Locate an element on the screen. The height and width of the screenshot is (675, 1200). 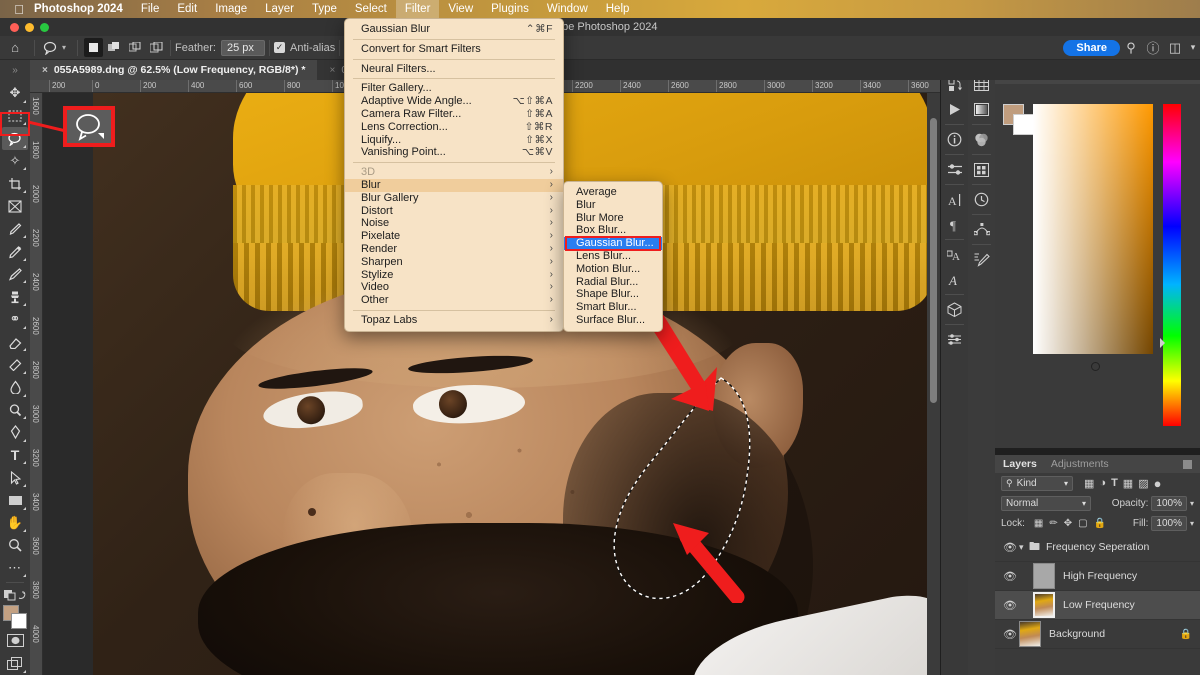
history-brush-tool: ⚭ is located at coordinates (15, 319).